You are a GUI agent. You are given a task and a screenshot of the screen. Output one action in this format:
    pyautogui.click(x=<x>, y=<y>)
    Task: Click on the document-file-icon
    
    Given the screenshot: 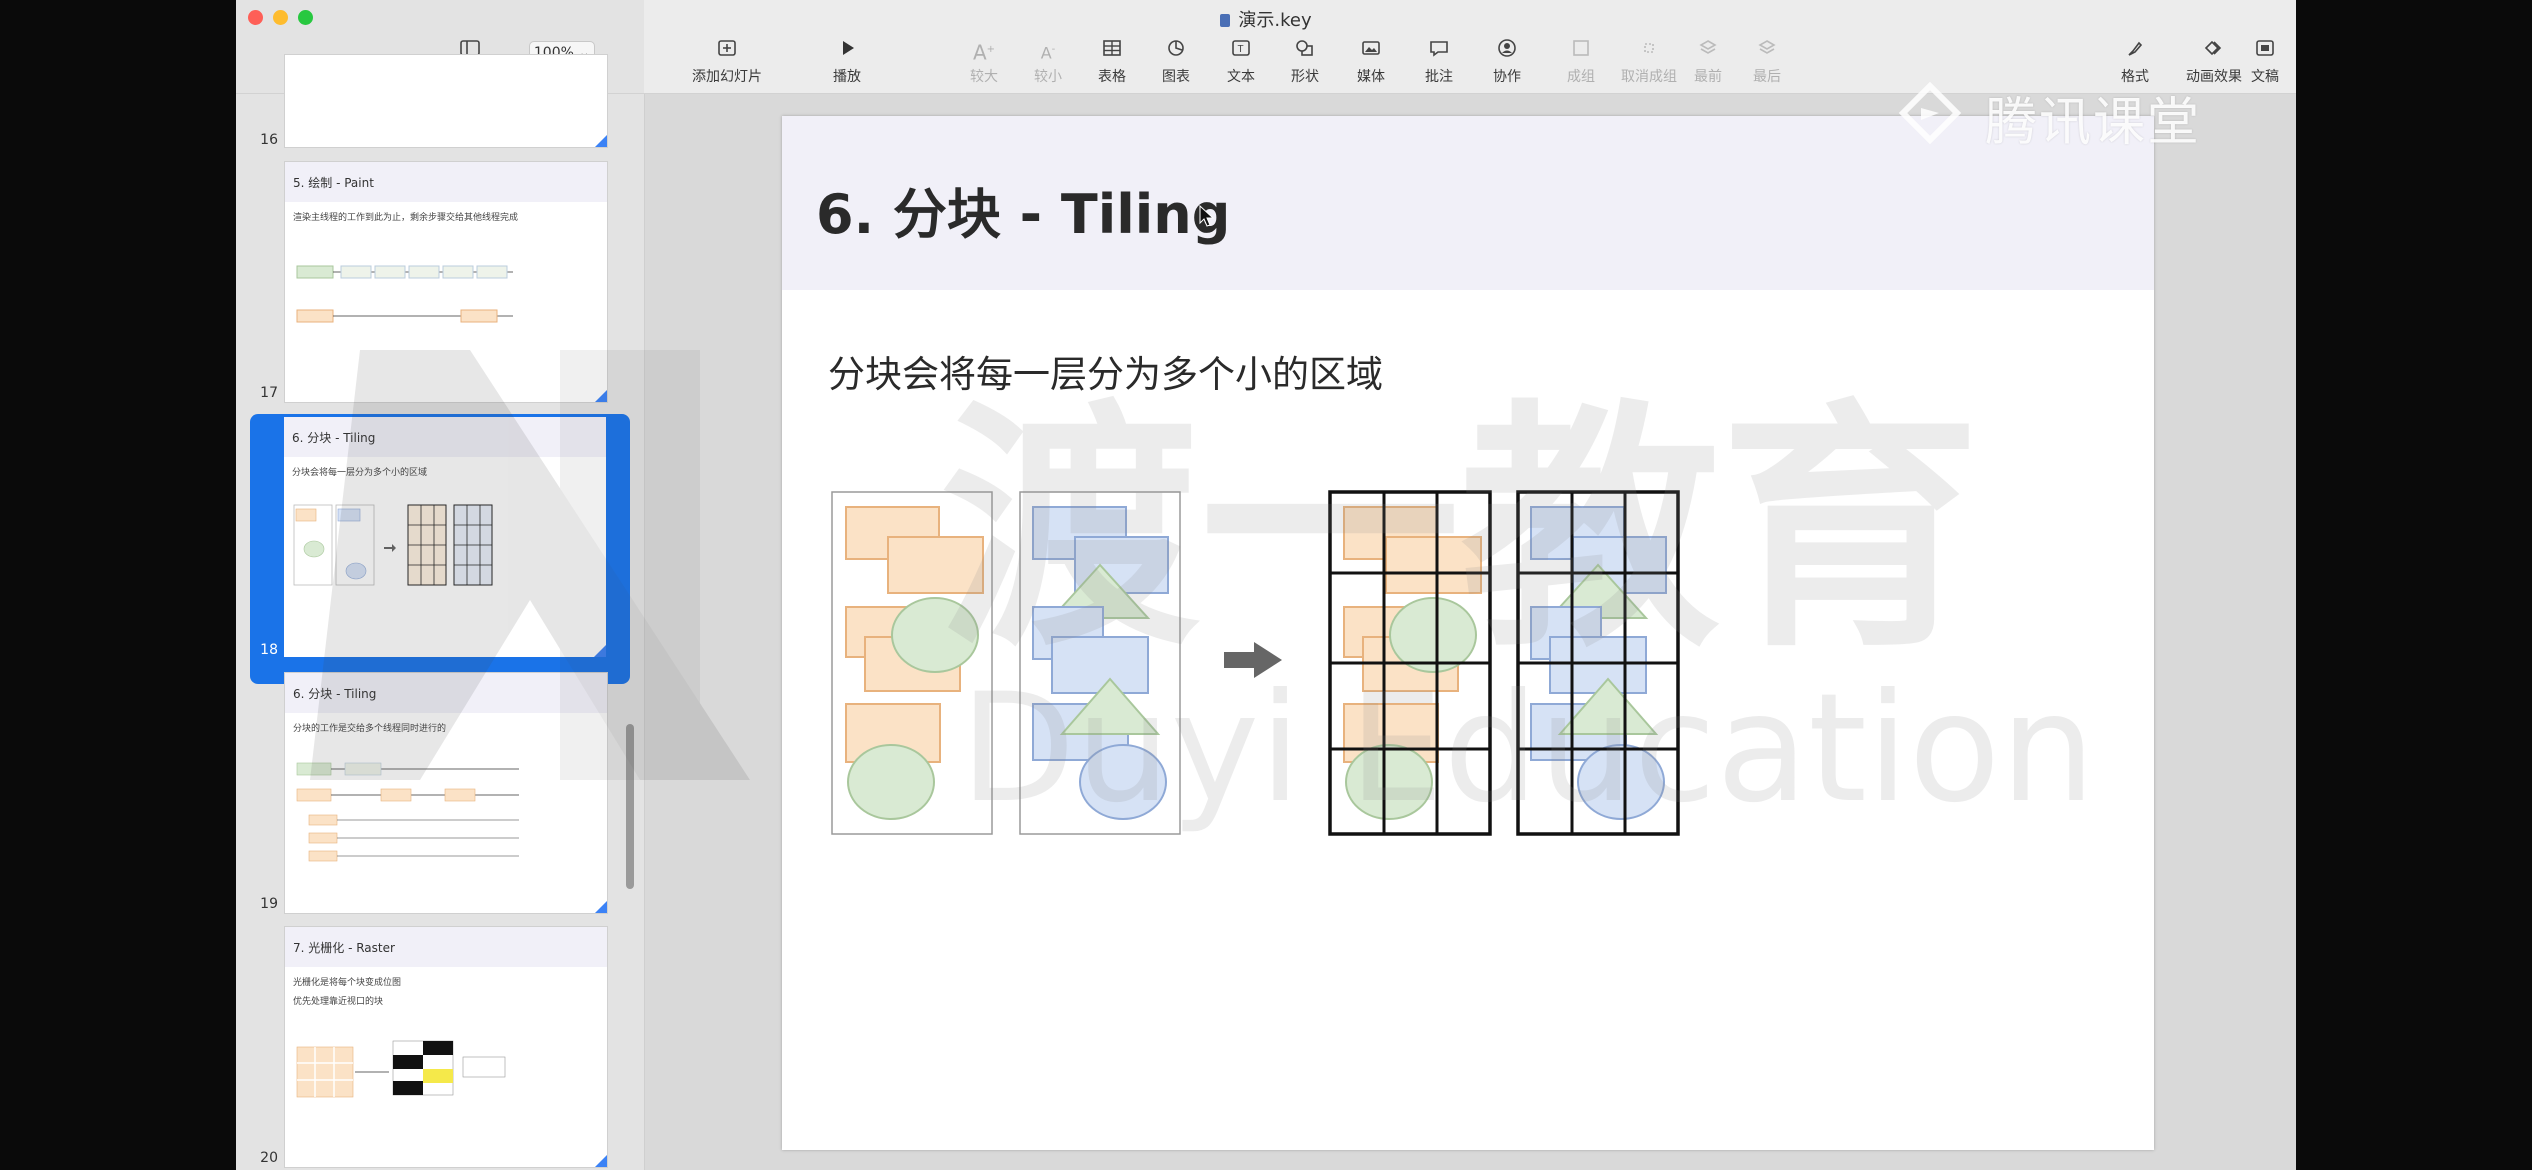 What is the action you would take?
    pyautogui.click(x=1225, y=20)
    